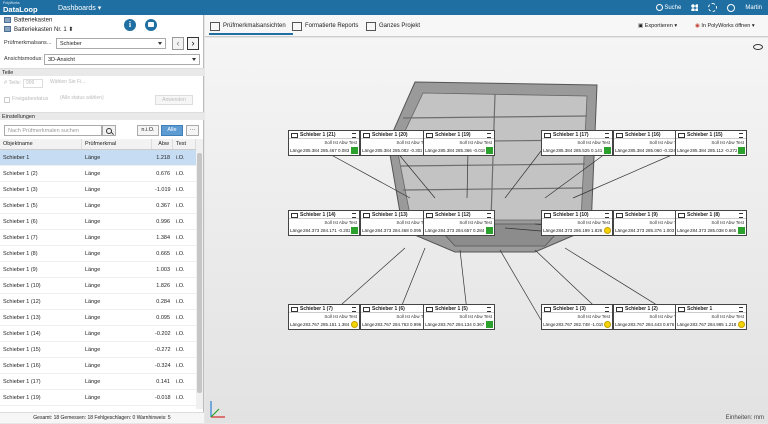 Image resolution: width=768 pixels, height=424 pixels. What do you see at coordinates (193, 43) in the screenshot?
I see `next-button: ›` at bounding box center [193, 43].